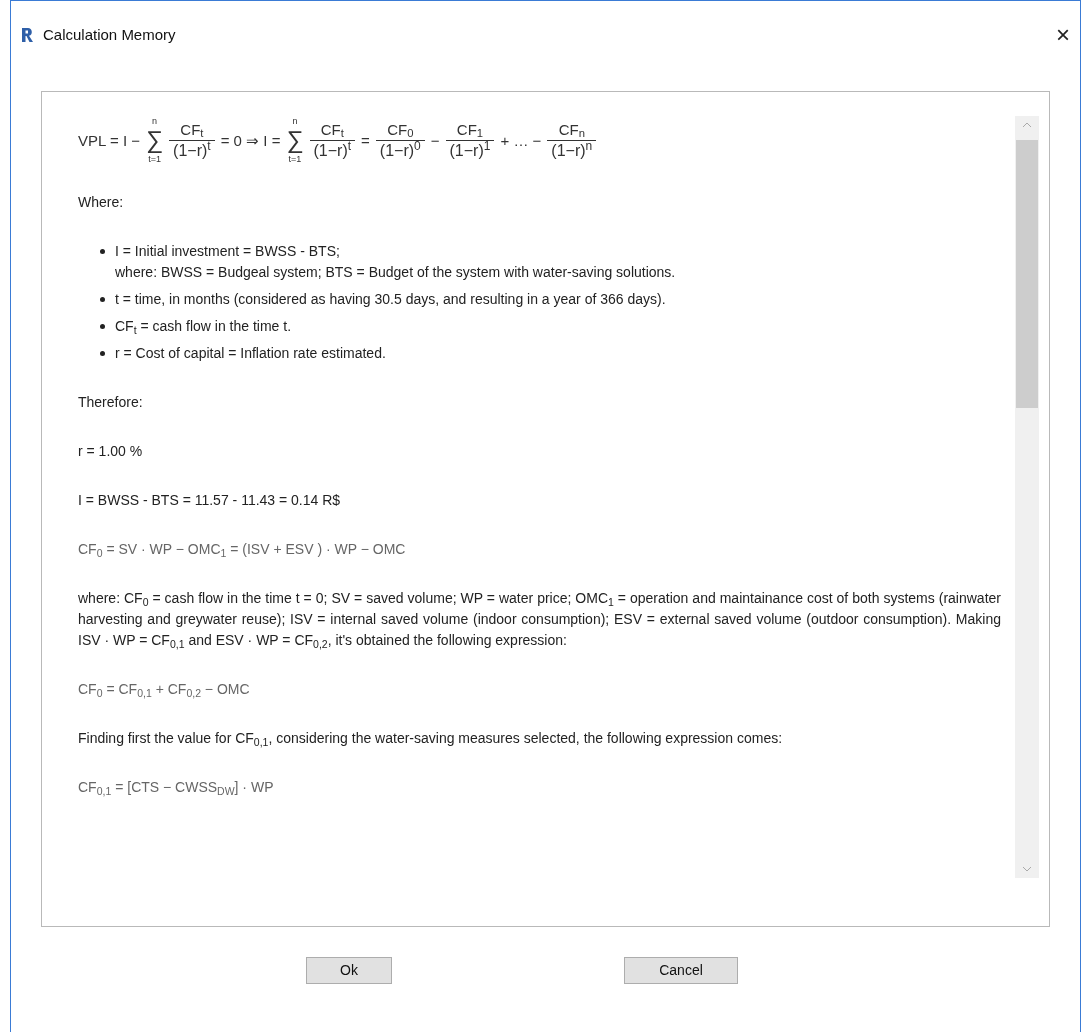 The image size is (1091, 1032). I want to click on list-item-text: CF$_{t}$ = cash flow in the time t., so click(203, 327).